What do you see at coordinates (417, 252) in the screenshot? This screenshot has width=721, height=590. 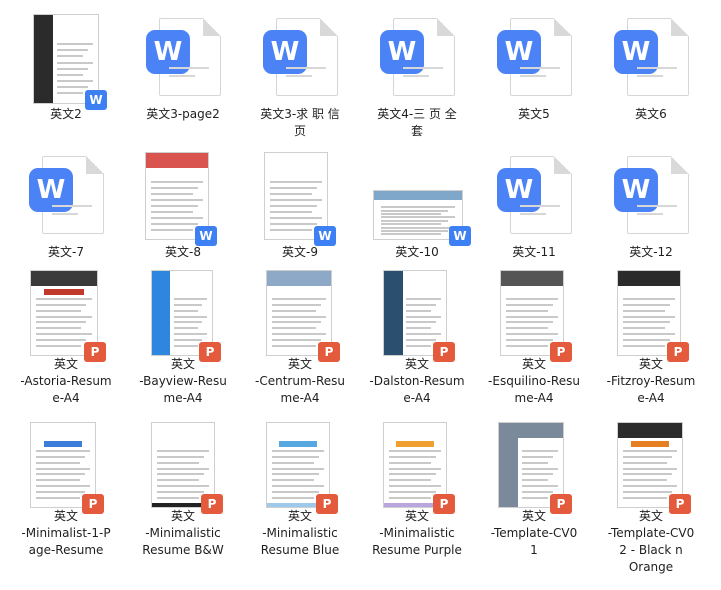 I see `file-name-line: 英文-10` at bounding box center [417, 252].